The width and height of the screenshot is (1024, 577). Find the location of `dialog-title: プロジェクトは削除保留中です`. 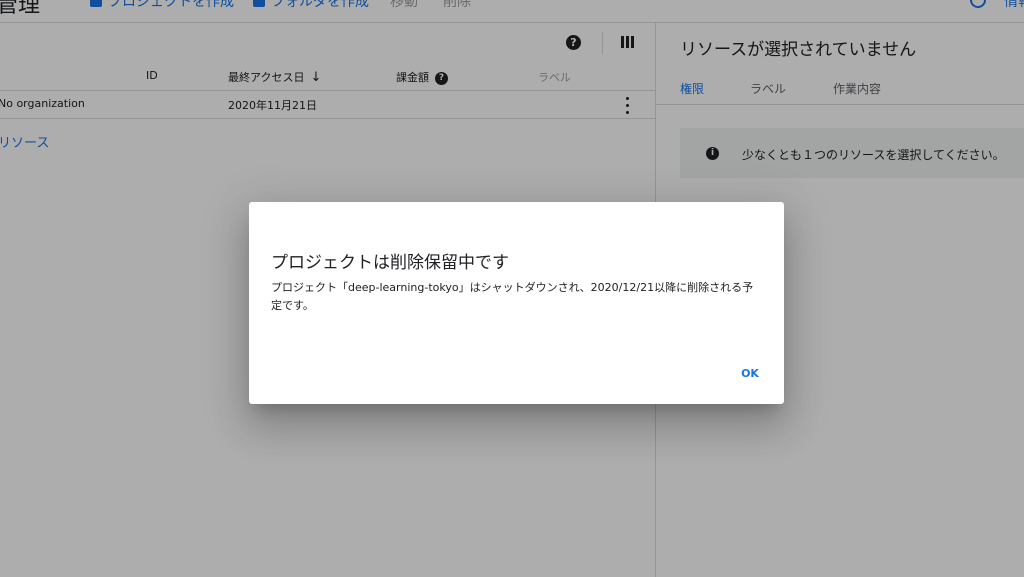

dialog-title: プロジェクトは削除保留中です is located at coordinates (390, 263).